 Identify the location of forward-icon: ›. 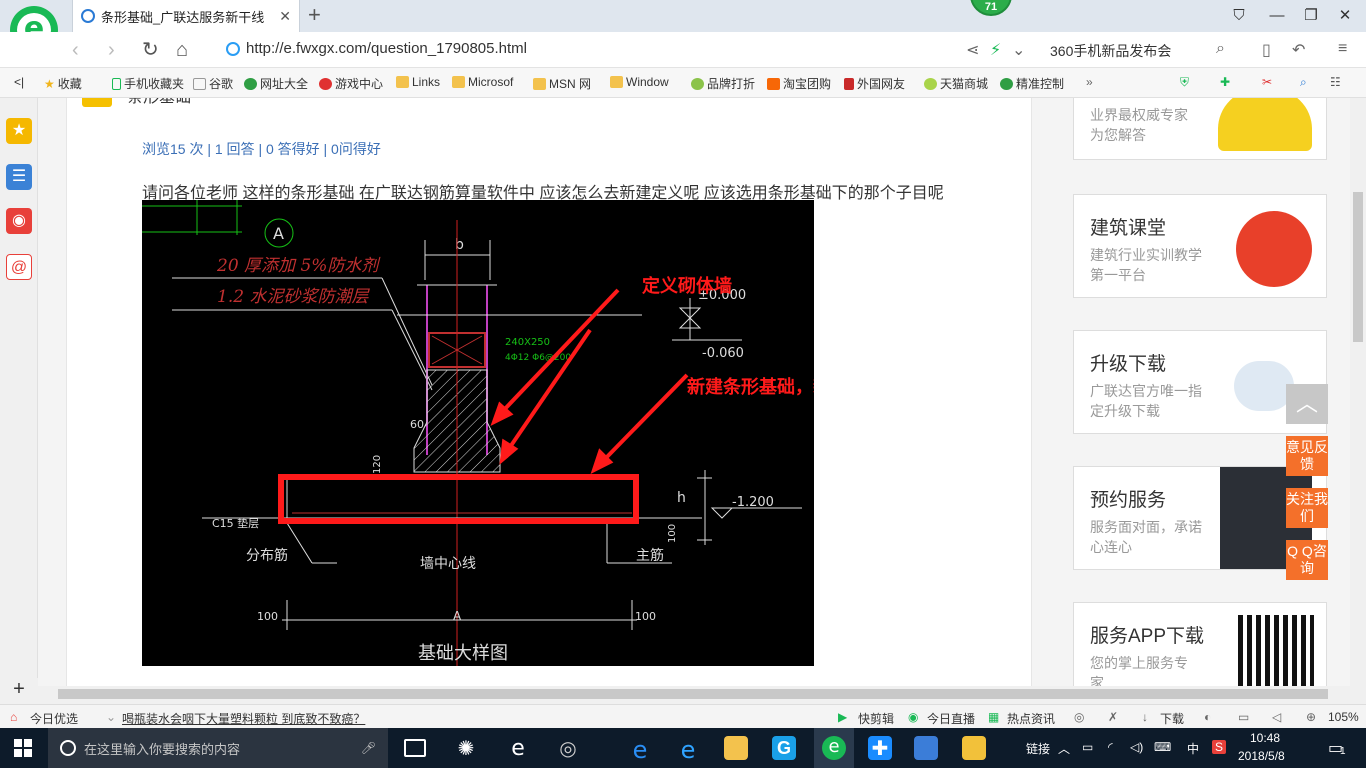
(111, 50).